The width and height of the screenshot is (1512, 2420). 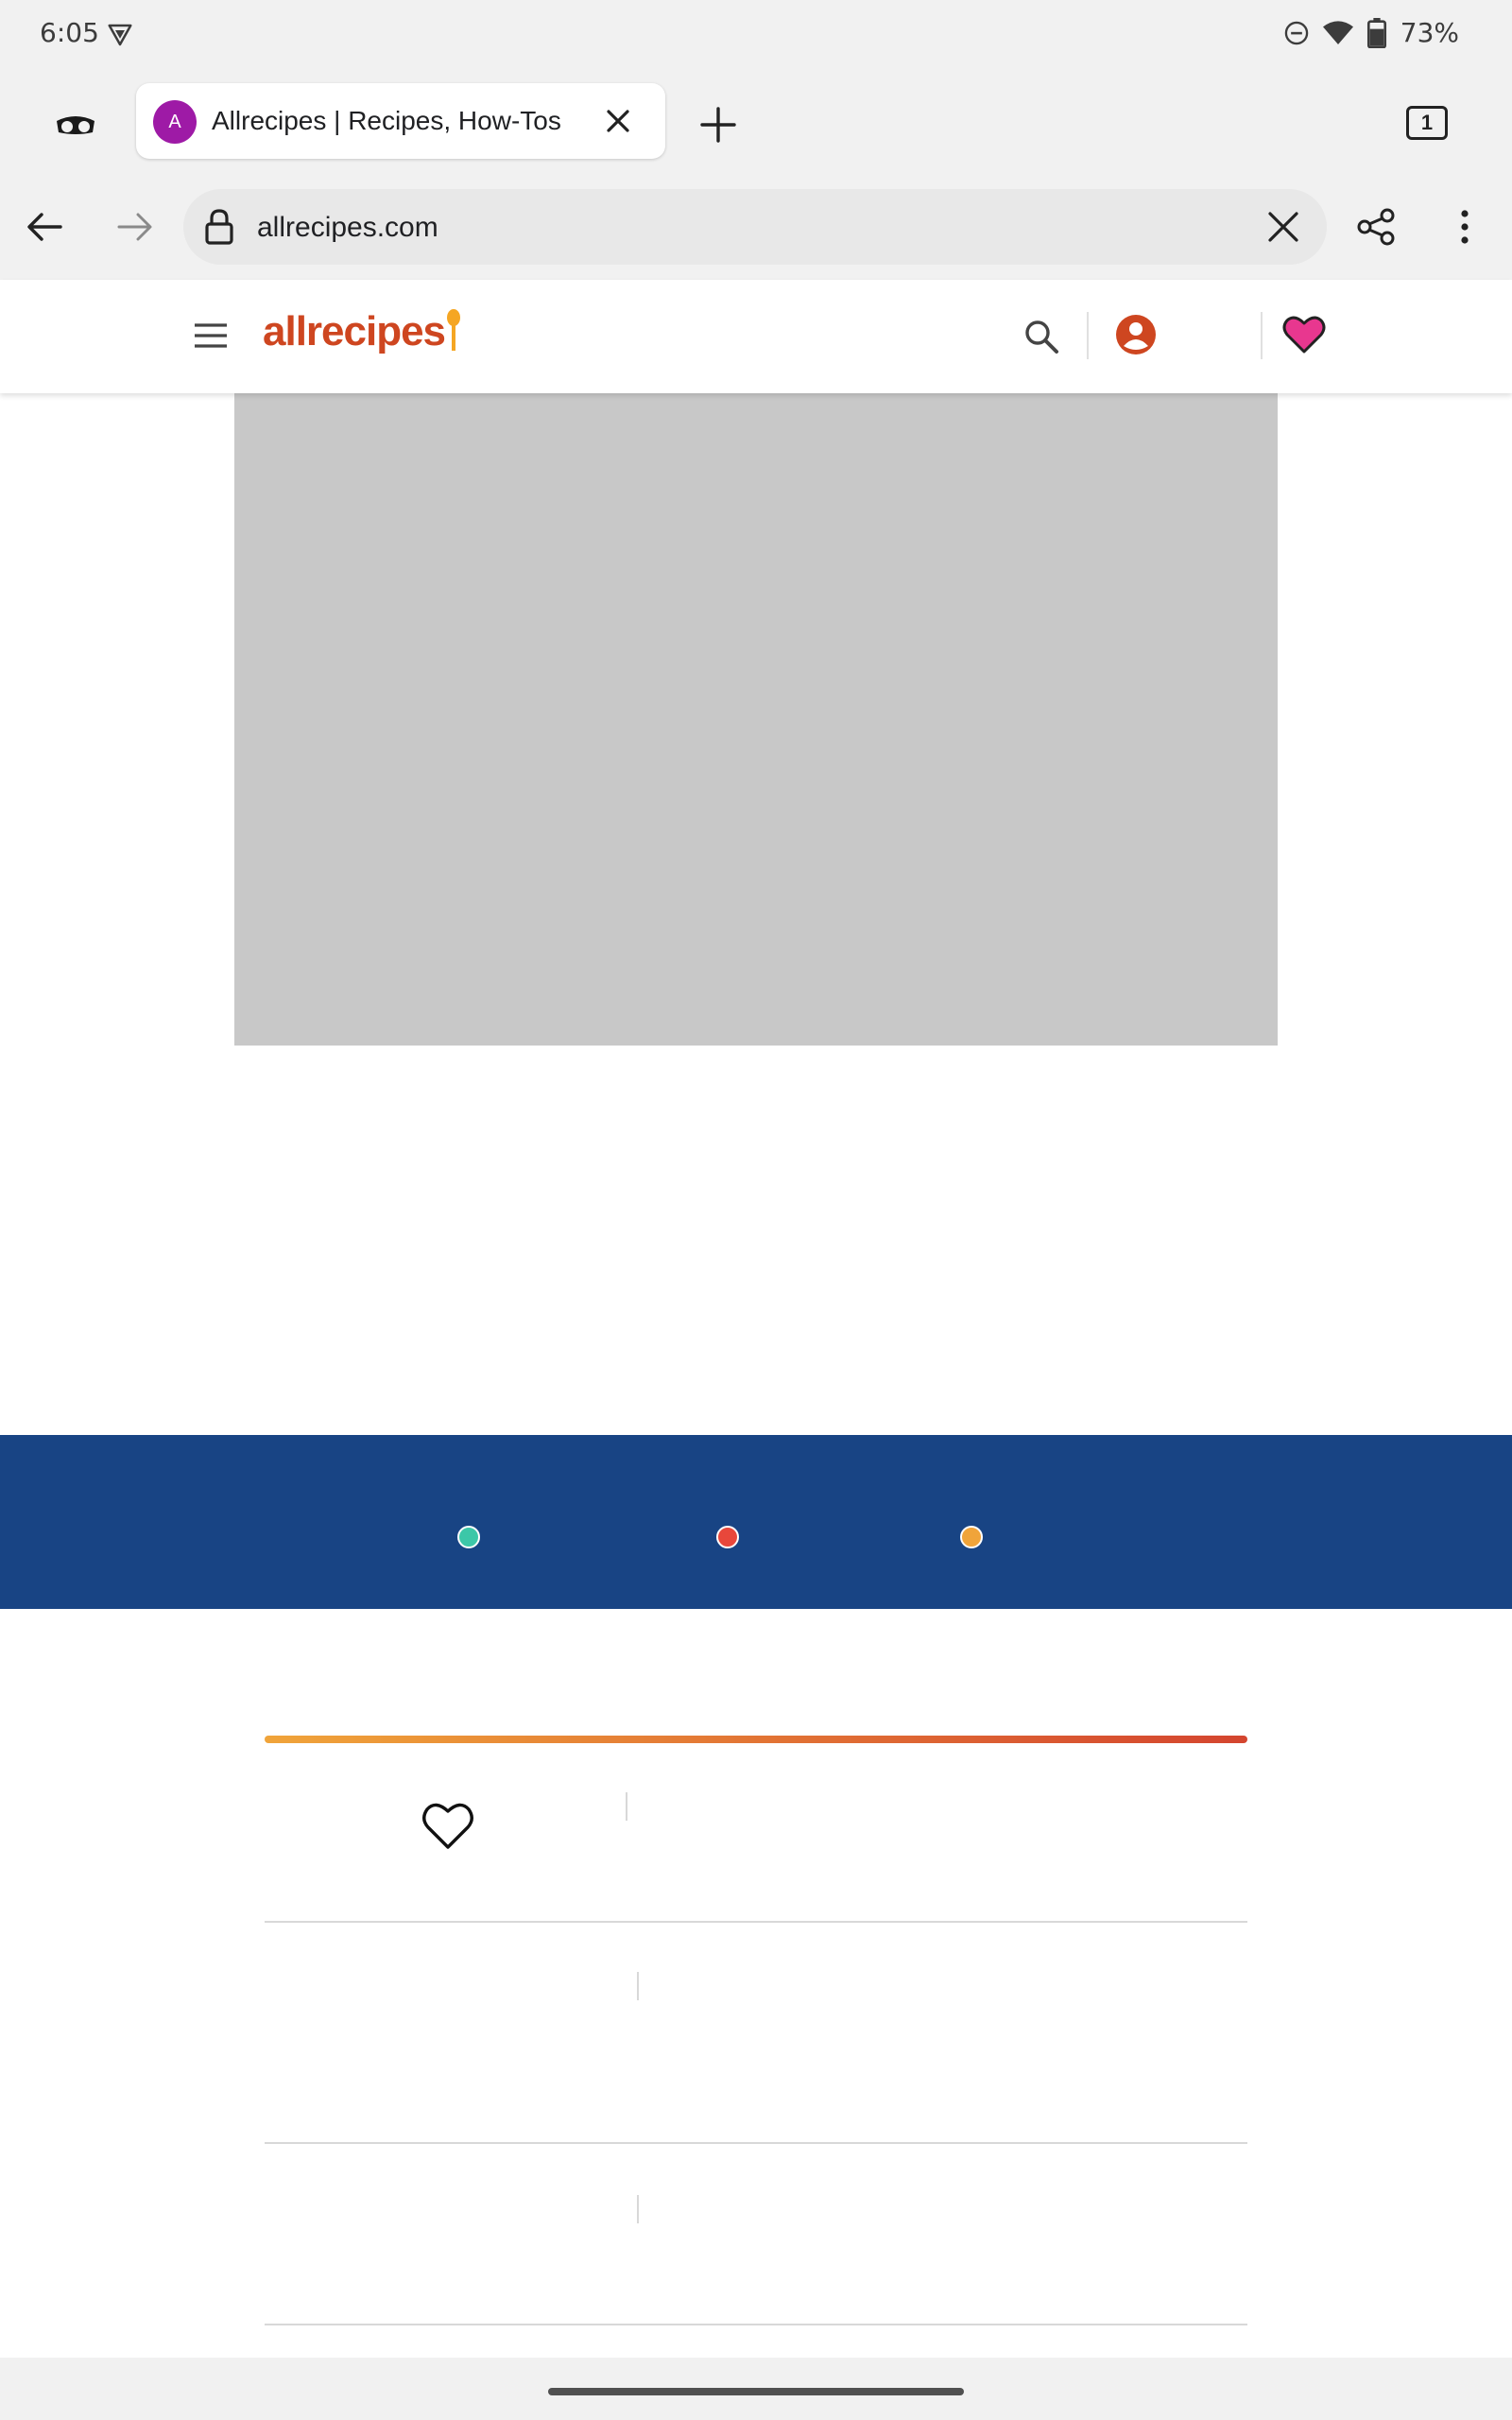 What do you see at coordinates (1296, 32) in the screenshot?
I see `do-not-disturb-icon` at bounding box center [1296, 32].